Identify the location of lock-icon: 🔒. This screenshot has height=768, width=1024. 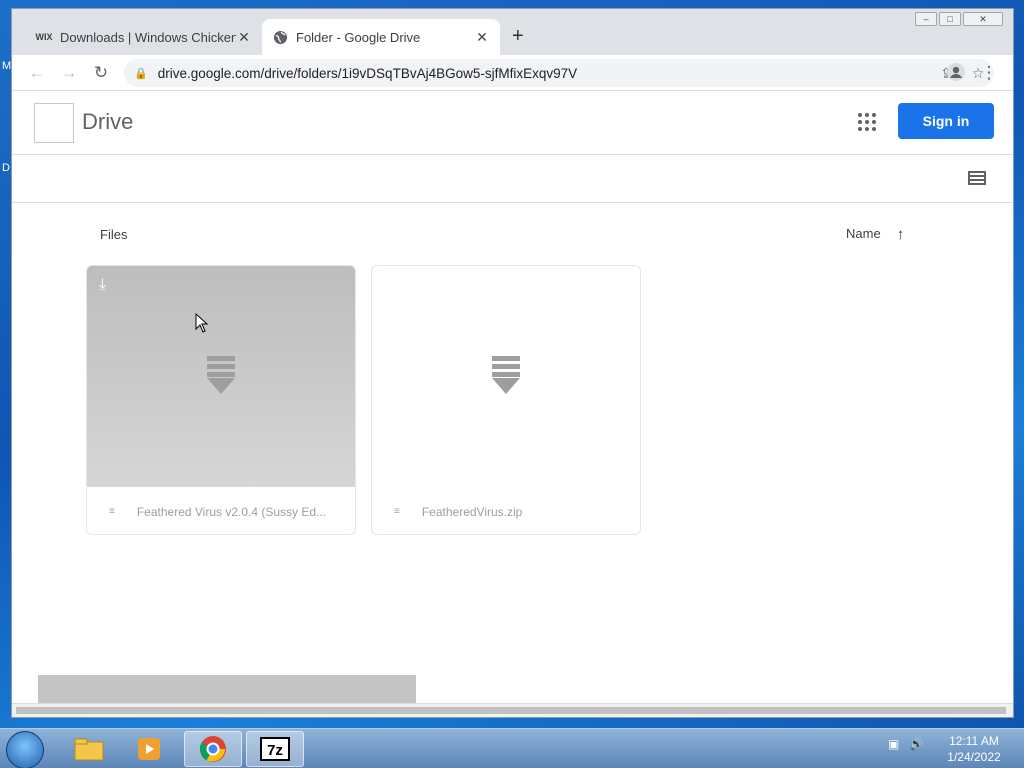
(141, 73).